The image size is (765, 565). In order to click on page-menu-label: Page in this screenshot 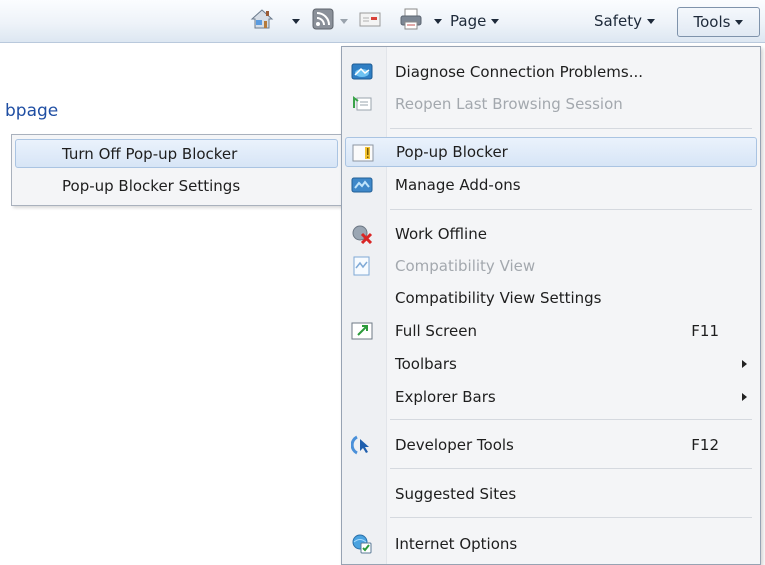, I will do `click(468, 21)`.